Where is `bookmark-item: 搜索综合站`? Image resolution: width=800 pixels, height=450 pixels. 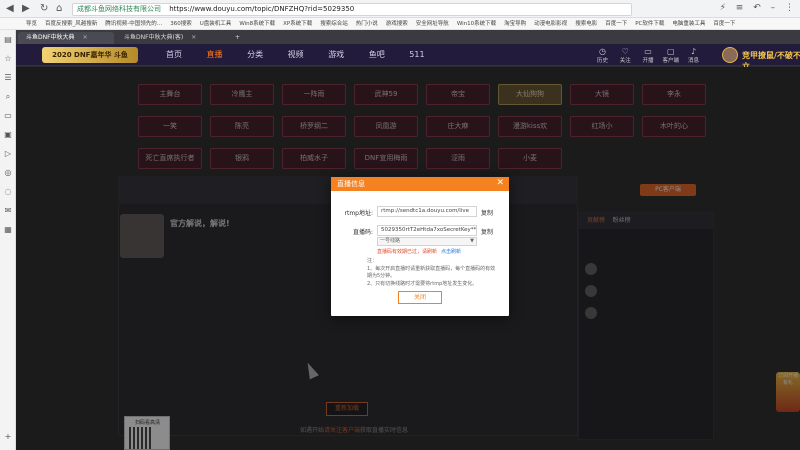
bookmark-item: 搜索综合站 is located at coordinates (334, 24).